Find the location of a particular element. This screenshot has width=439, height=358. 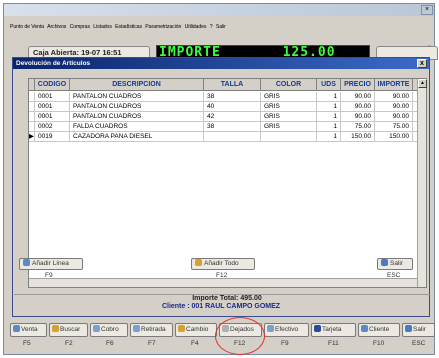

table-row: 0002 FALDA CUADROS 38 GRIS 1 75.00 75.00 is located at coordinates (227, 127).